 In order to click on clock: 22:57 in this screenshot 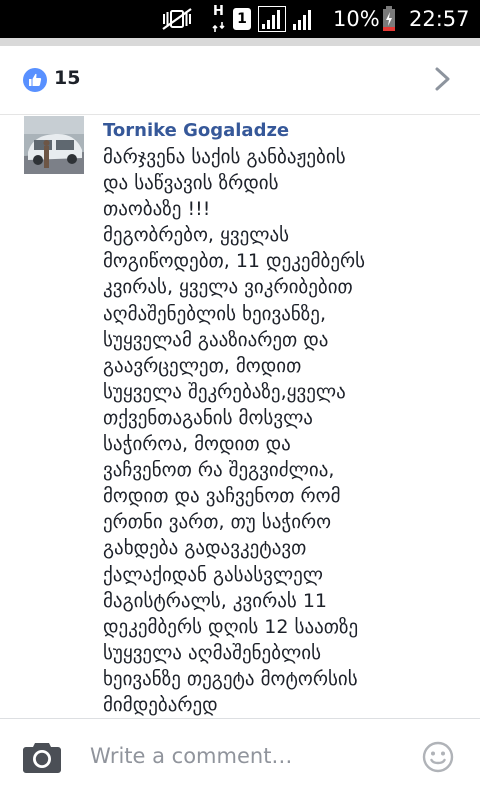, I will do `click(439, 19)`.